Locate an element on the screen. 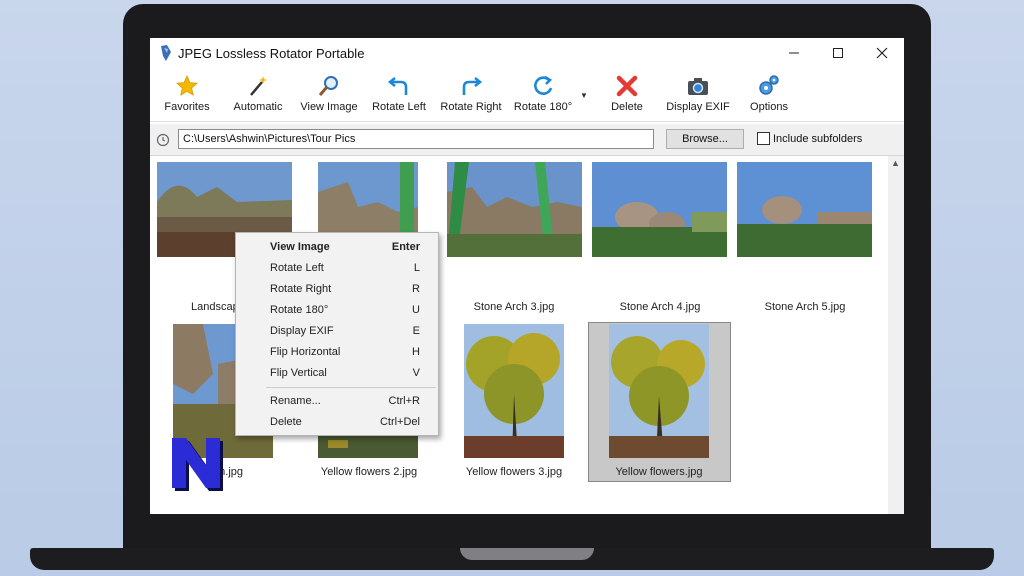 The width and height of the screenshot is (1024, 576). rotate-180-label: Rotate 180° is located at coordinates (543, 107).